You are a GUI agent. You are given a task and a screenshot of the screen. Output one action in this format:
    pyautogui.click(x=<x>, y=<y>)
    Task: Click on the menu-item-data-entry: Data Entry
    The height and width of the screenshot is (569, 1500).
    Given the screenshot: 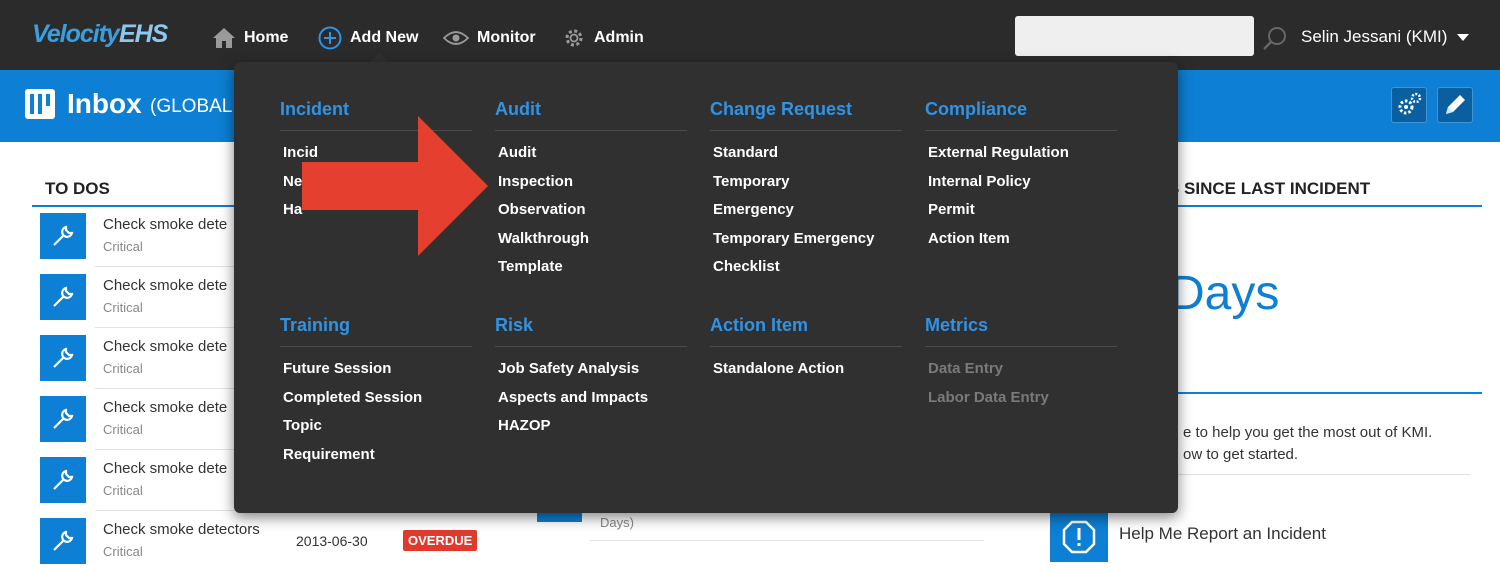 What is the action you would take?
    pyautogui.click(x=966, y=368)
    